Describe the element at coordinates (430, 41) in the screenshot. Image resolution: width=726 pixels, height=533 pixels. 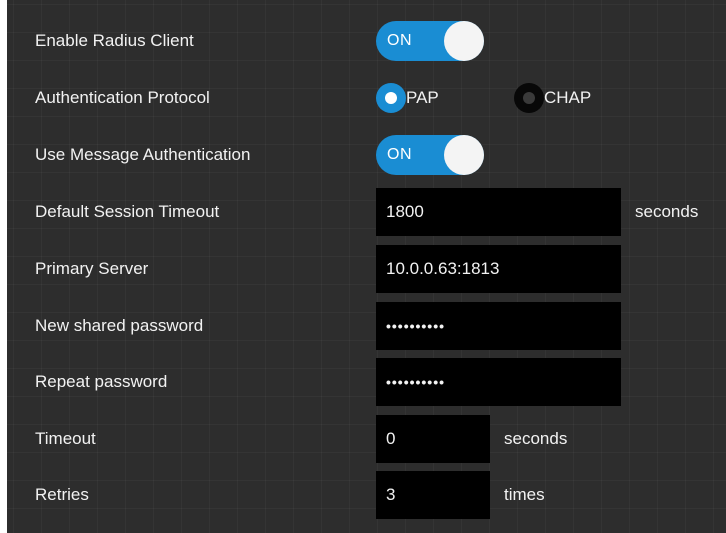
I see `enable-radius-client-toggle: ON` at that location.